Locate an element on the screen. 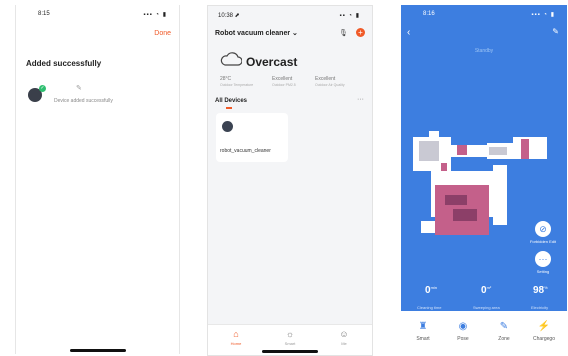 This screenshot has width=568, height=356. smart-clean-button: ♜ Smart is located at coordinates (423, 331).